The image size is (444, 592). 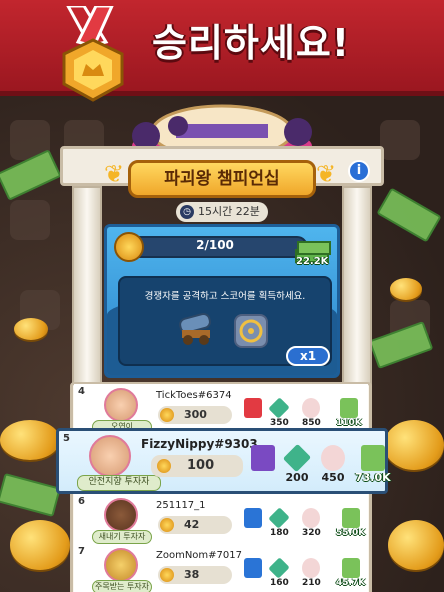 What do you see at coordinates (181, 505) in the screenshot?
I see `player-name: 251117_1` at bounding box center [181, 505].